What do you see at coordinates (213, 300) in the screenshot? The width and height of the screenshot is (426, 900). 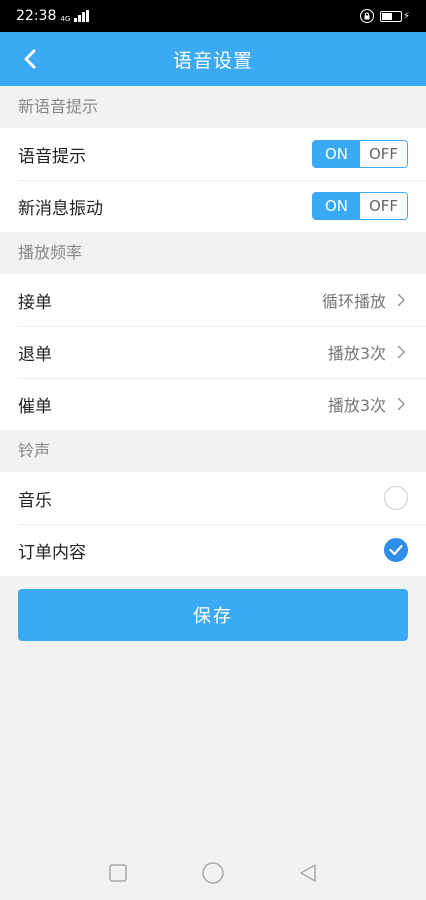 I see `row-accept: 接单 循环播放` at bounding box center [213, 300].